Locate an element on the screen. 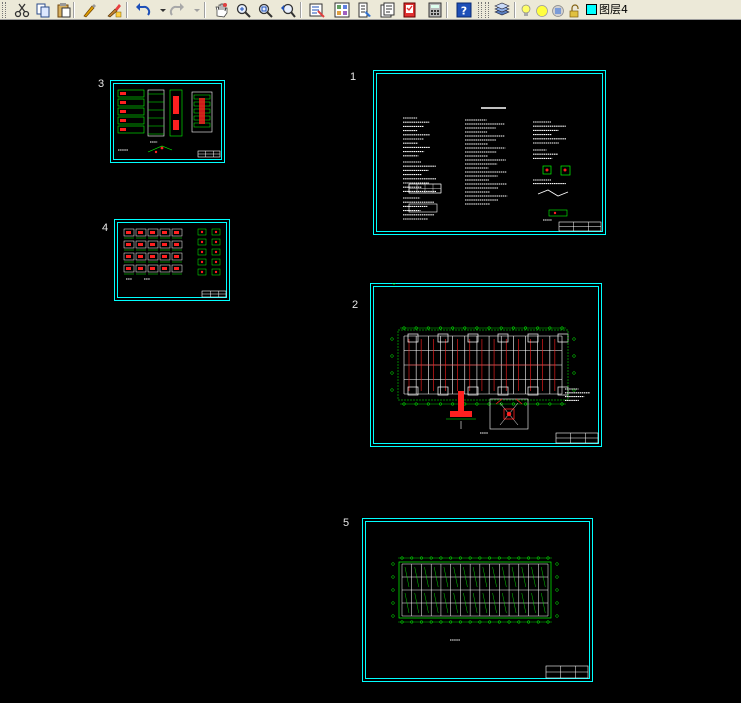 Image resolution: width=741 pixels, height=703 pixels. undo-icon is located at coordinates (142, 10).